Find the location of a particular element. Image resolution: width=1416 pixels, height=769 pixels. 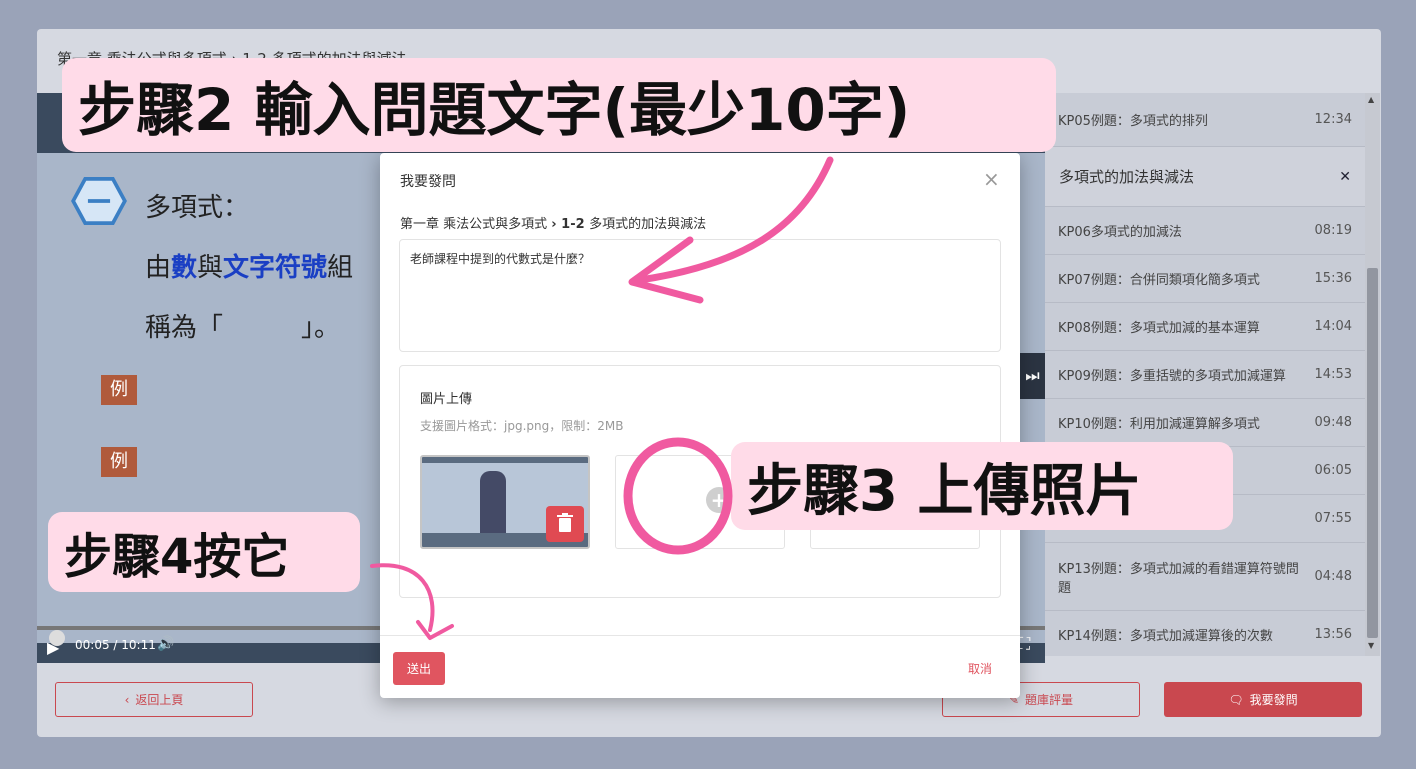

upload-title: 圖片上傳 is located at coordinates (446, 399).